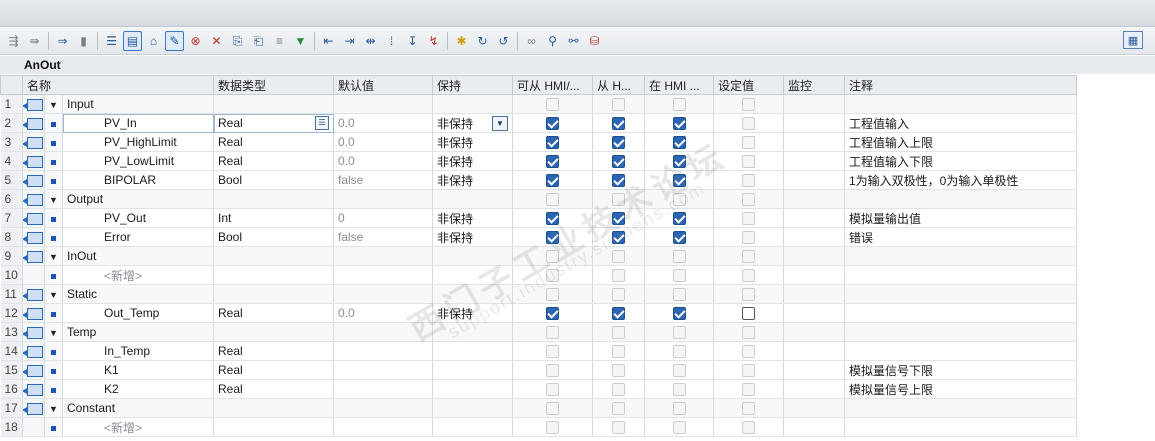 The width and height of the screenshot is (1155, 441). What do you see at coordinates (538, 389) in the screenshot?
I see `table-row: 16 K2 Real 模拟量信号上限` at bounding box center [538, 389].